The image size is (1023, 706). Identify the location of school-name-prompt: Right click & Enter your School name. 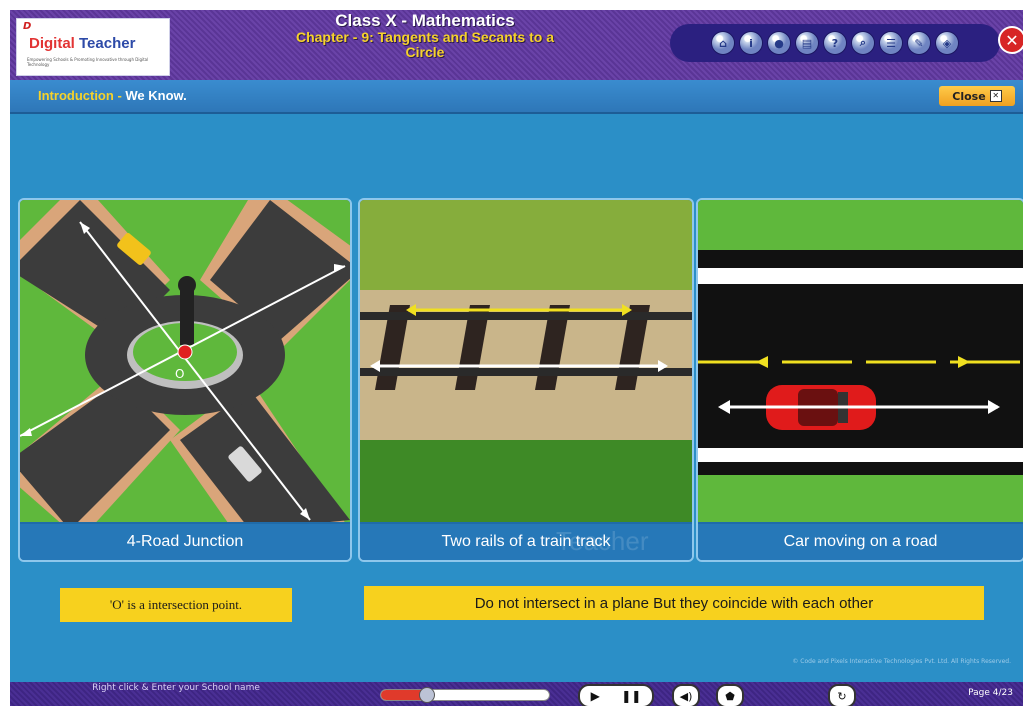
(176, 688).